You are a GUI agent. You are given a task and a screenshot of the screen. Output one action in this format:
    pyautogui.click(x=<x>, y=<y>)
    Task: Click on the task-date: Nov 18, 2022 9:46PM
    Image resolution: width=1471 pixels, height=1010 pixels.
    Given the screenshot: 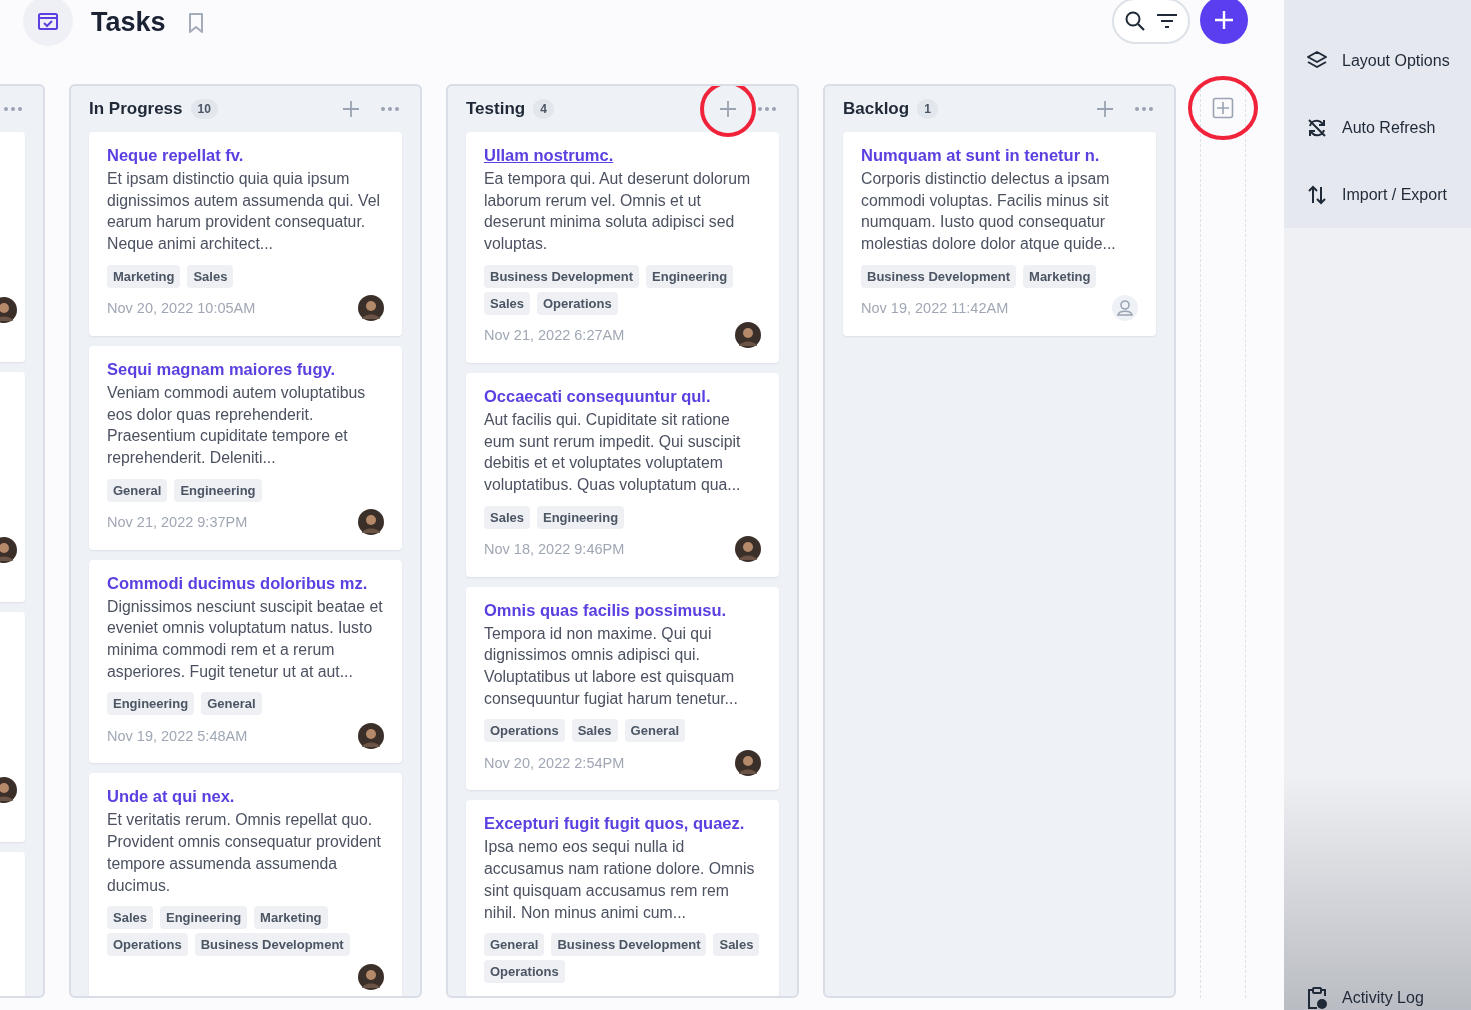 What is the action you would take?
    pyautogui.click(x=554, y=549)
    